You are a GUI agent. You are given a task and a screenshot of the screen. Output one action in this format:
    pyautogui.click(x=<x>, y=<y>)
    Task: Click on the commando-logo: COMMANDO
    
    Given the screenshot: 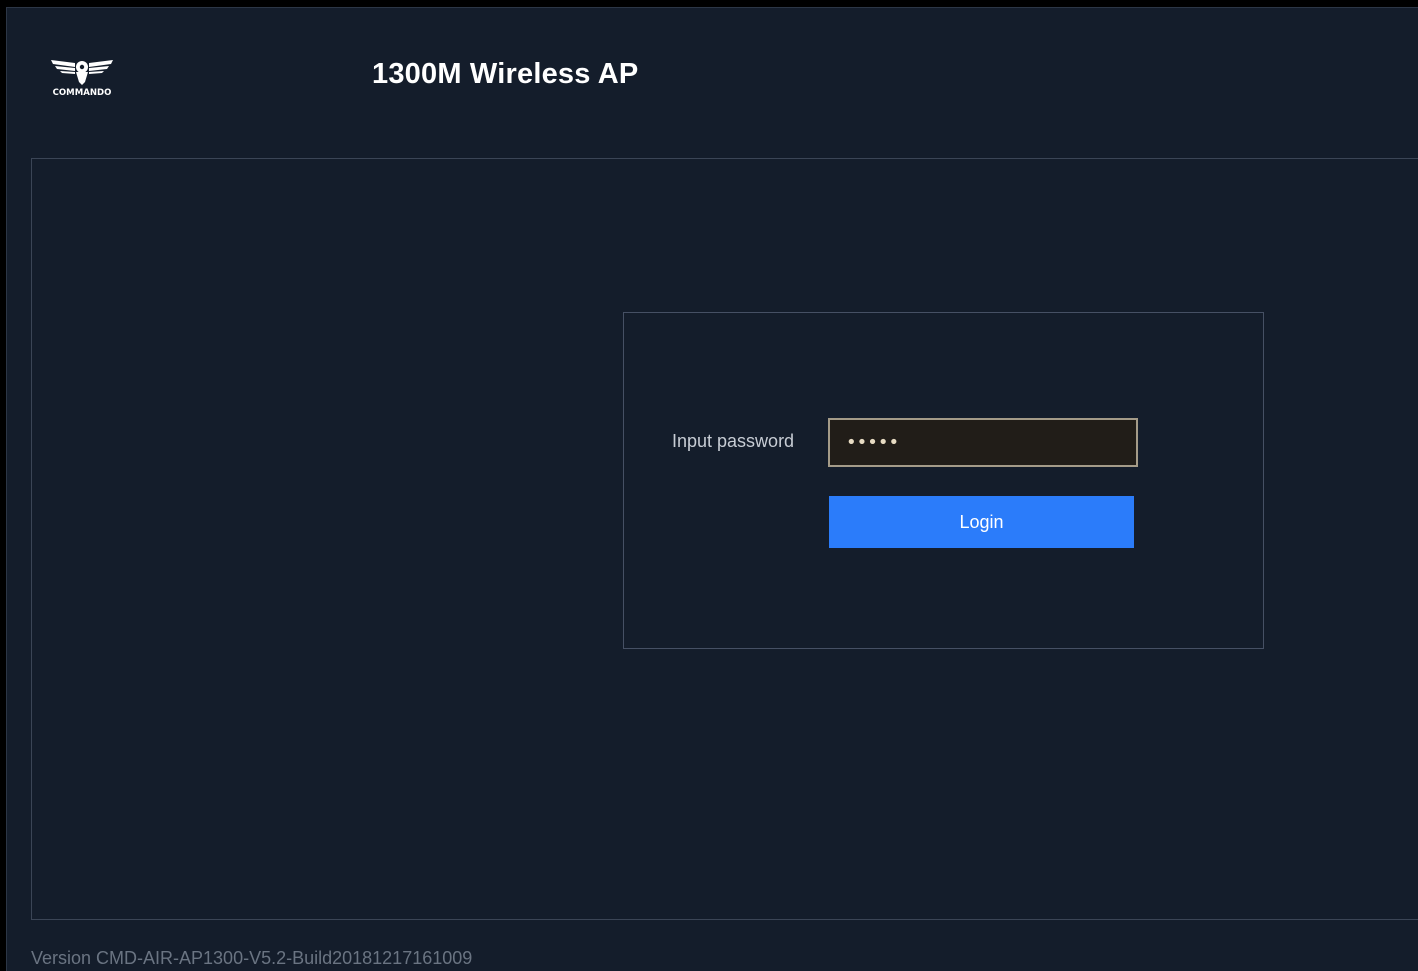 What is the action you would take?
    pyautogui.click(x=82, y=77)
    